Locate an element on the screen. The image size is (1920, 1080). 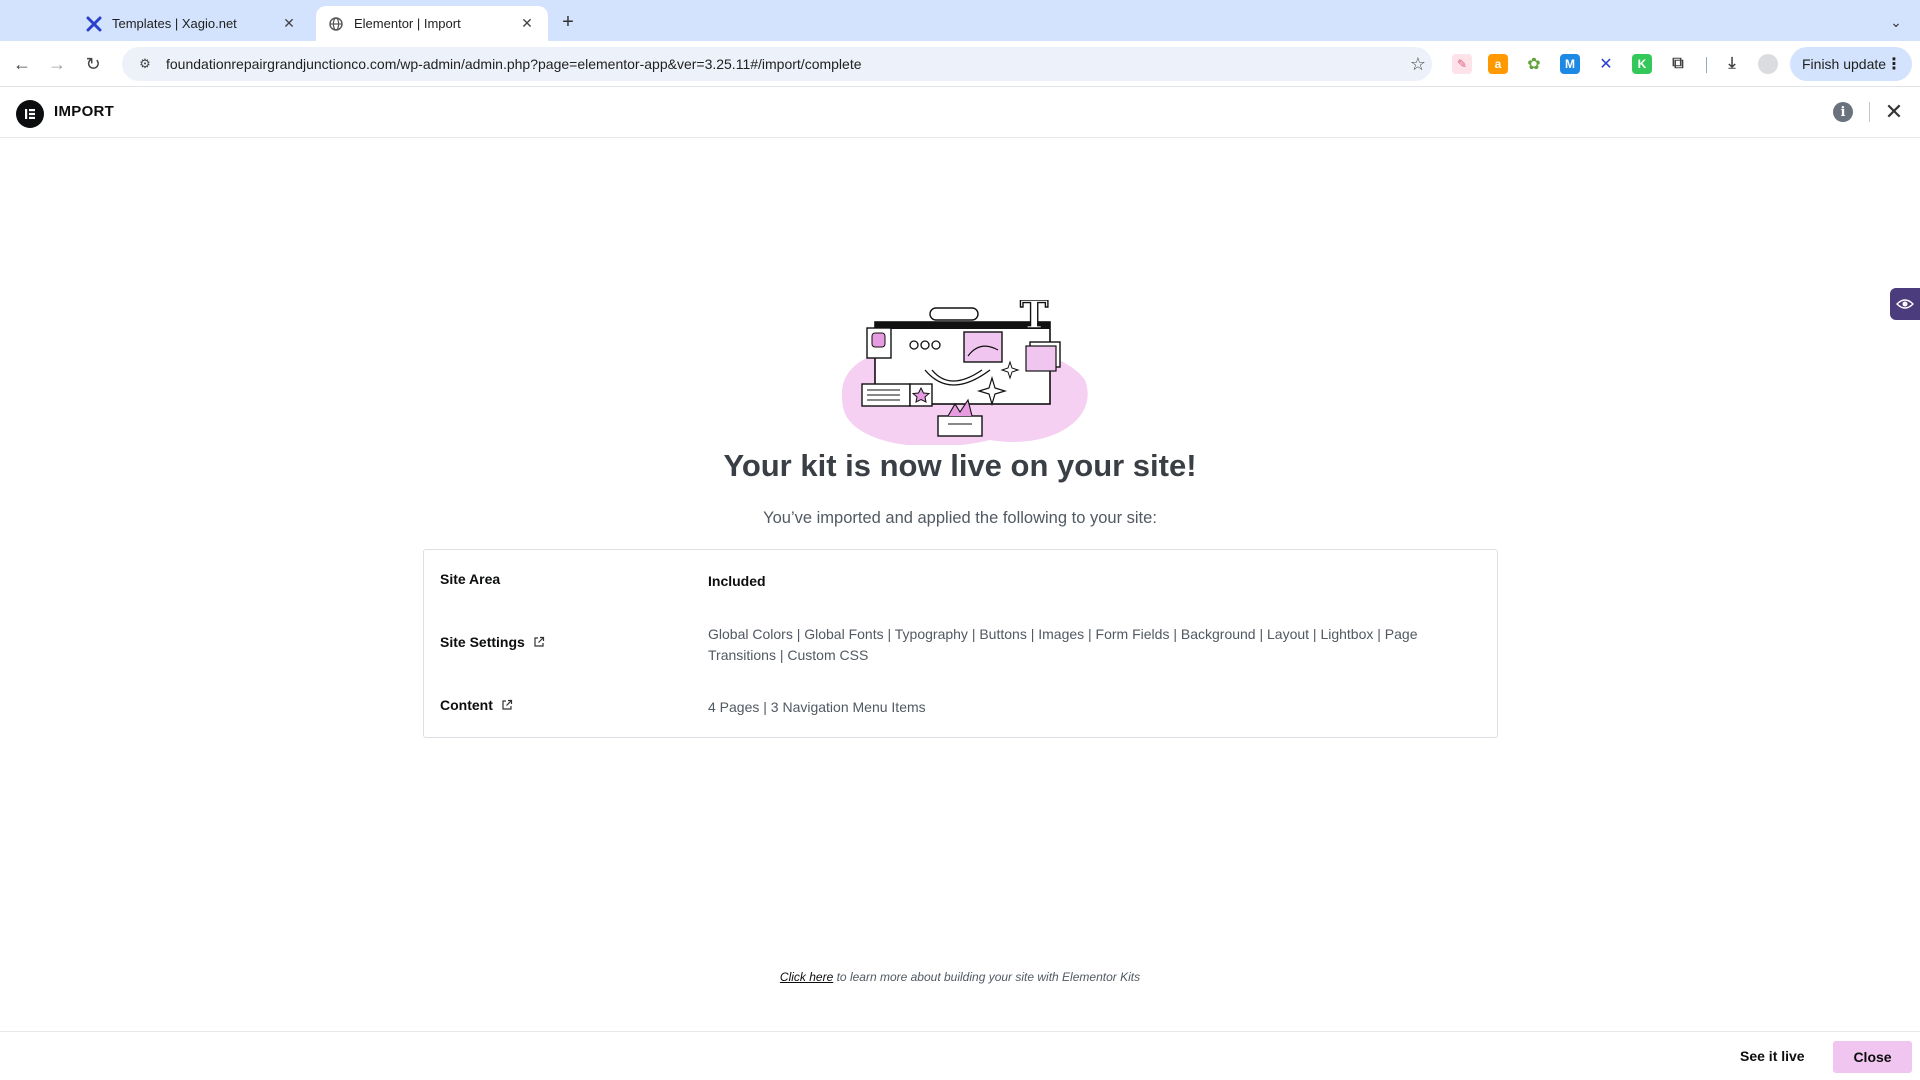
bookmark-star-icon: ☆ is located at coordinates (1418, 64).